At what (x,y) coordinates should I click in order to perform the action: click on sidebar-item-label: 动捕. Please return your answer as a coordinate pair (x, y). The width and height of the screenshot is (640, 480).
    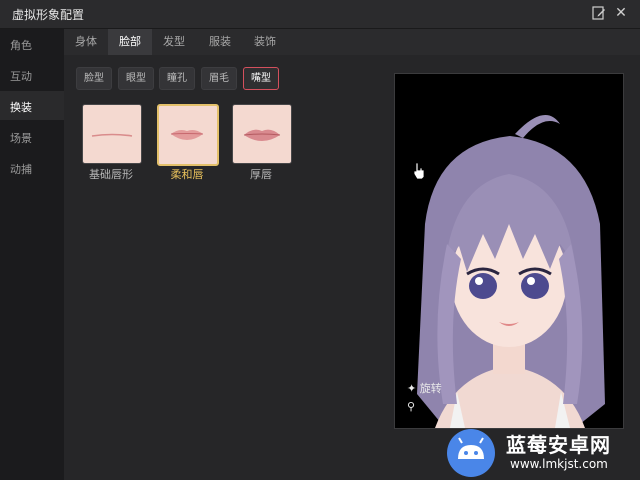
    Looking at the image, I should click on (21, 169).